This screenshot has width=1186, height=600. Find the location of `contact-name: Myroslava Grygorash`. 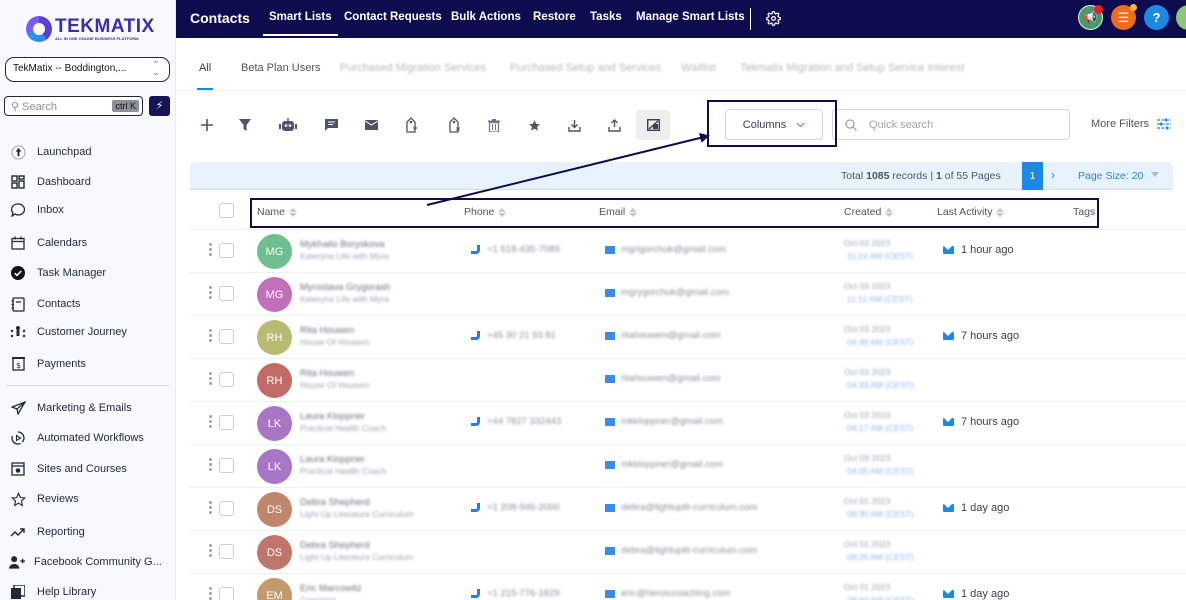

contact-name: Myroslava Grygorash is located at coordinates (345, 287).